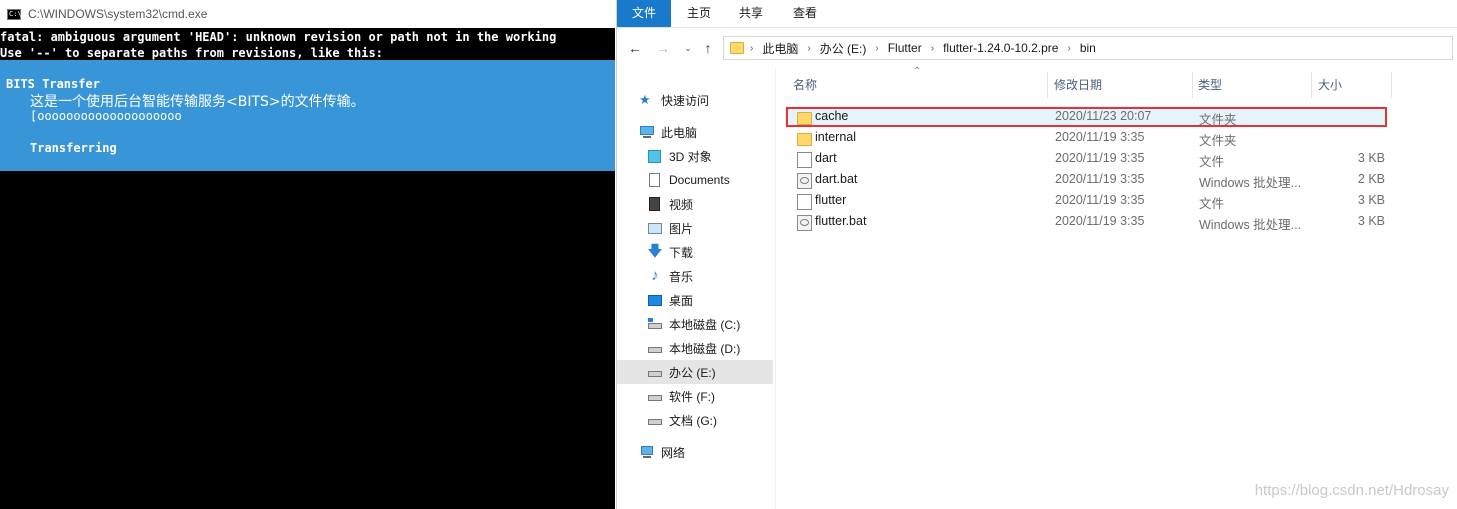 The image size is (1457, 509). I want to click on file-size: 2 KB, so click(1371, 179).